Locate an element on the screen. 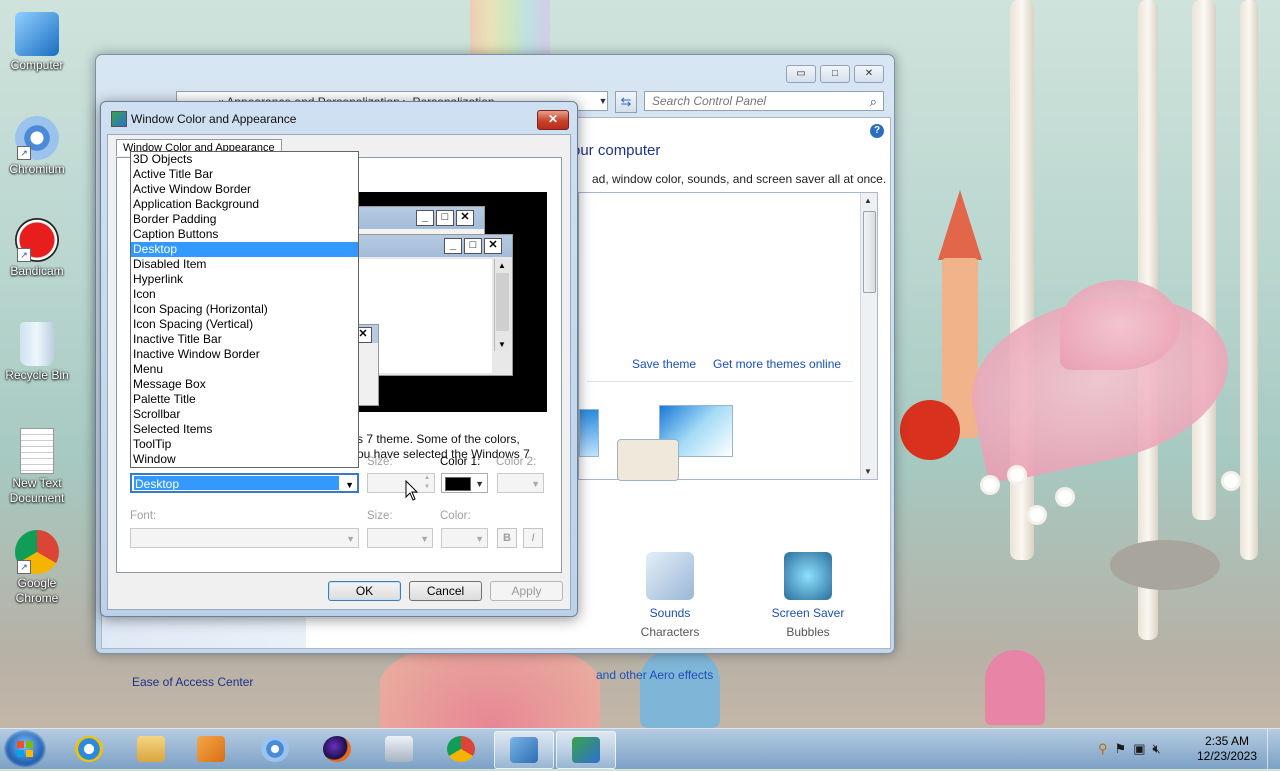 The width and height of the screenshot is (1280, 771). item-size-spinner: ▲ ▼ is located at coordinates (401, 483).